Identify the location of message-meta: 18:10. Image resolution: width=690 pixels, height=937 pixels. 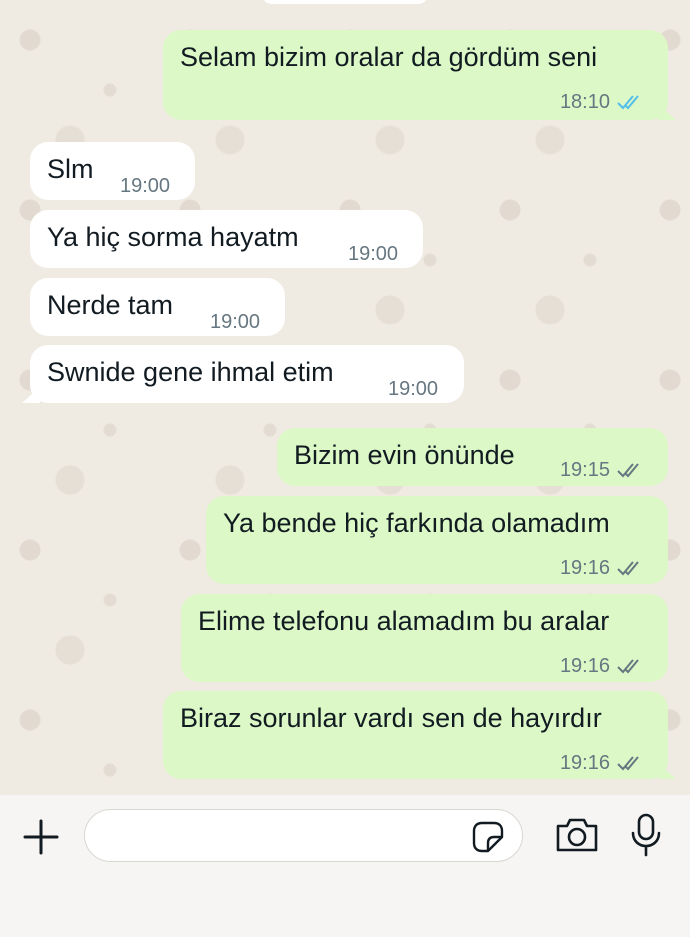
(602, 102).